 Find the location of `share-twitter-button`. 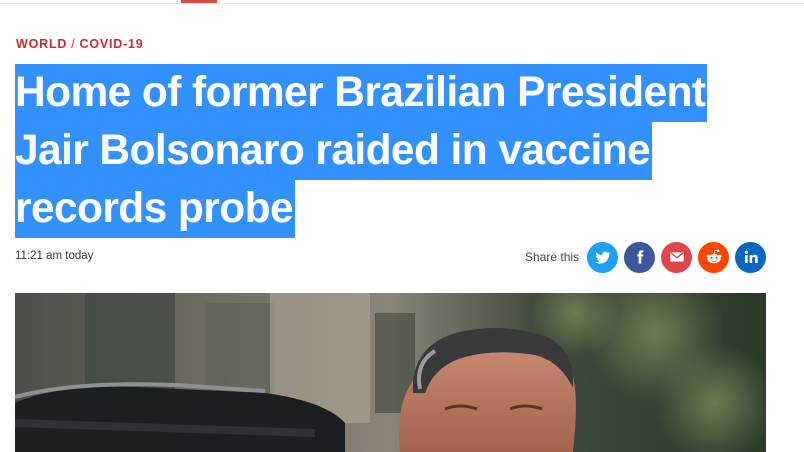

share-twitter-button is located at coordinates (603, 257).